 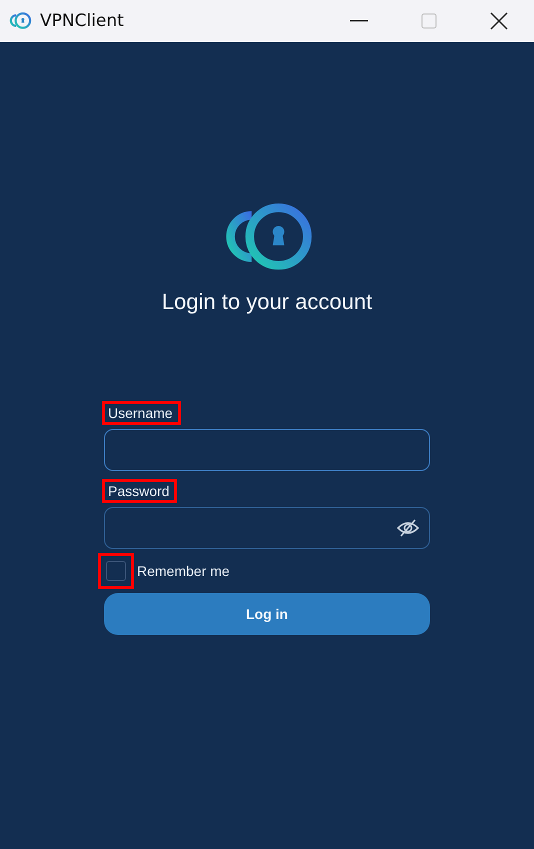 What do you see at coordinates (499, 21) in the screenshot?
I see `close-icon` at bounding box center [499, 21].